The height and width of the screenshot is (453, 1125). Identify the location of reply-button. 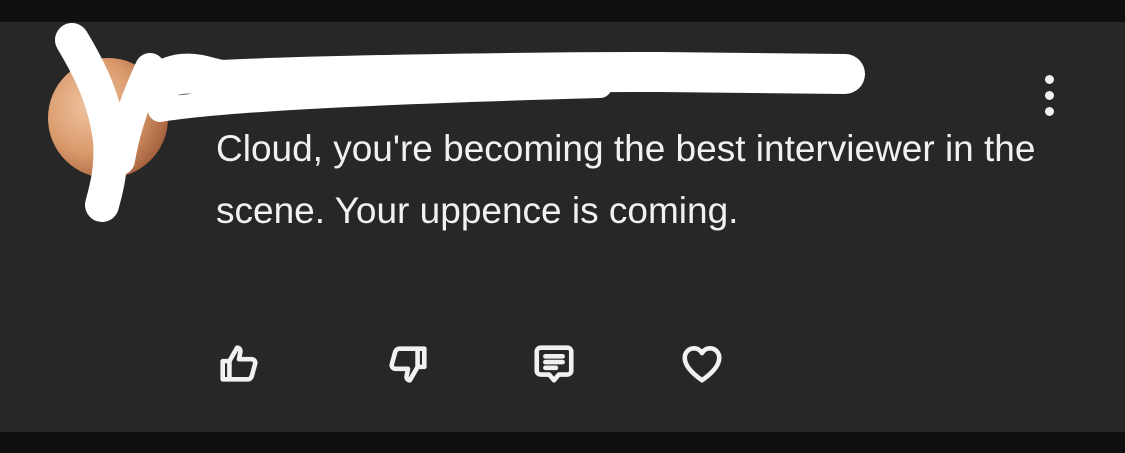
(554, 364).